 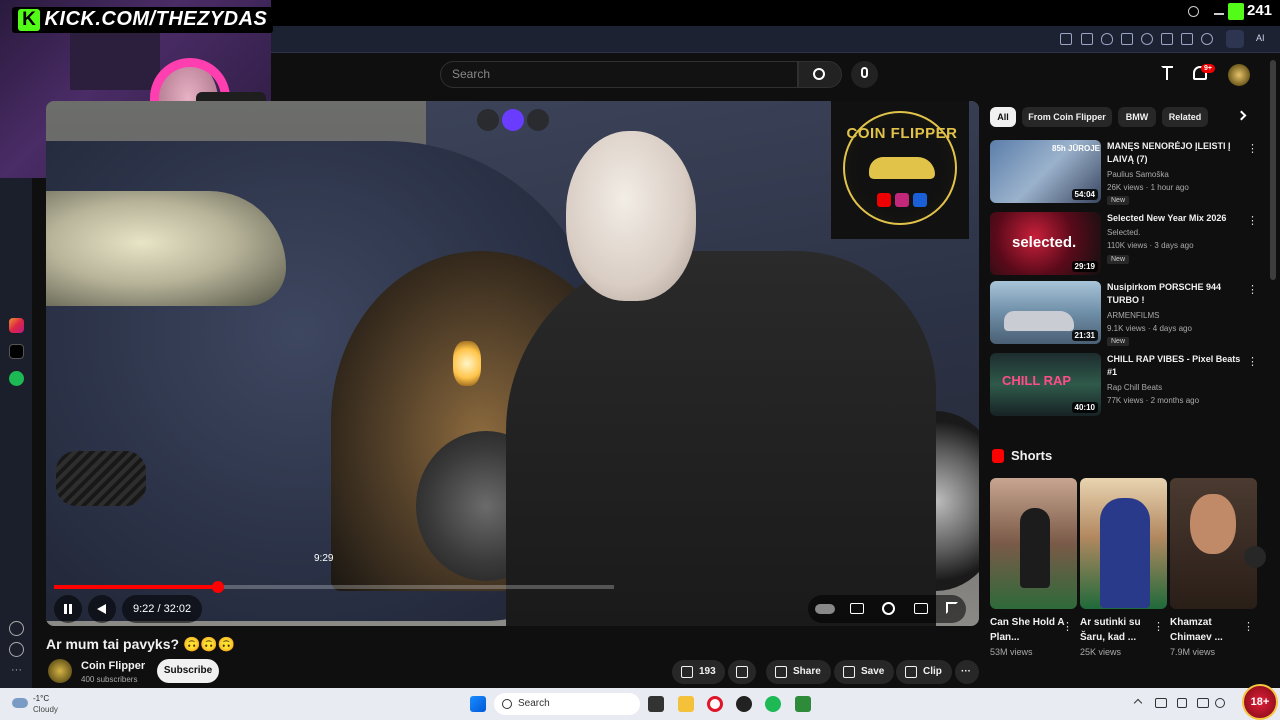 What do you see at coordinates (864, 672) in the screenshot?
I see `save-button: Save` at bounding box center [864, 672].